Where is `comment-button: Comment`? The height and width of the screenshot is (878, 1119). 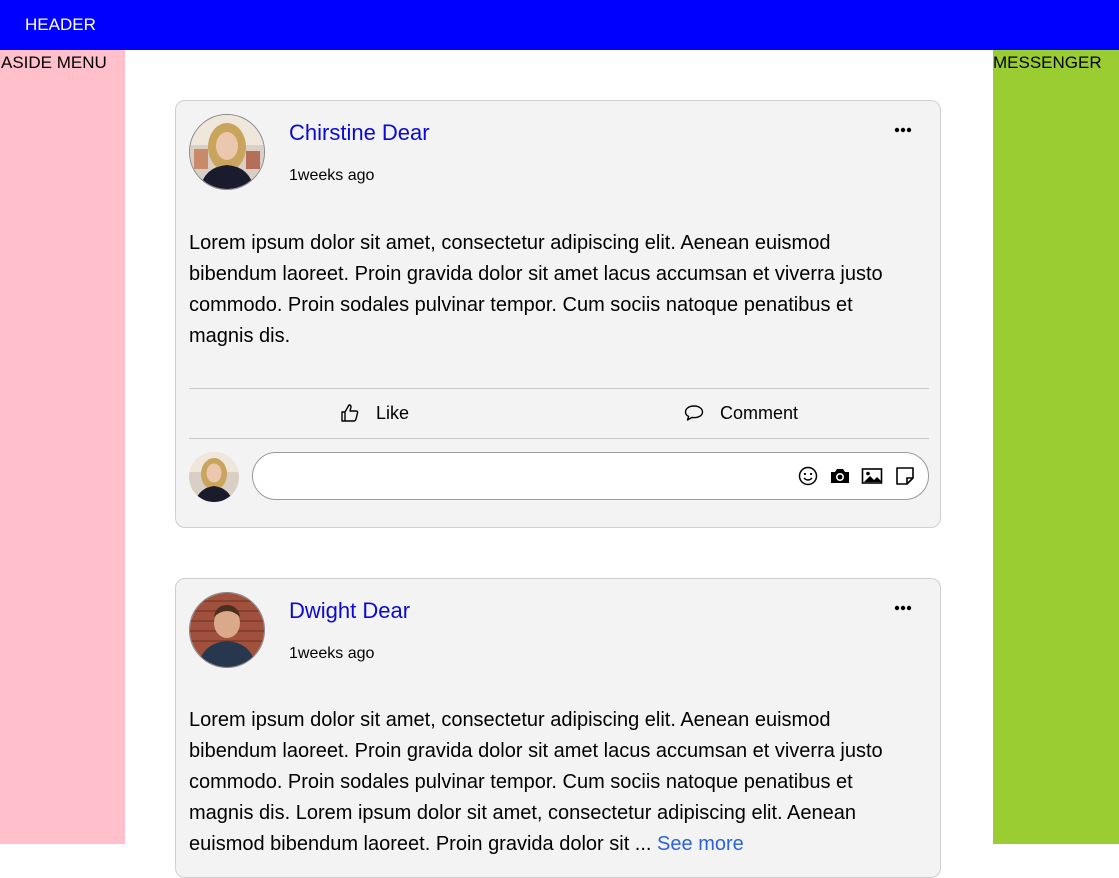 comment-button: Comment is located at coordinates (741, 413).